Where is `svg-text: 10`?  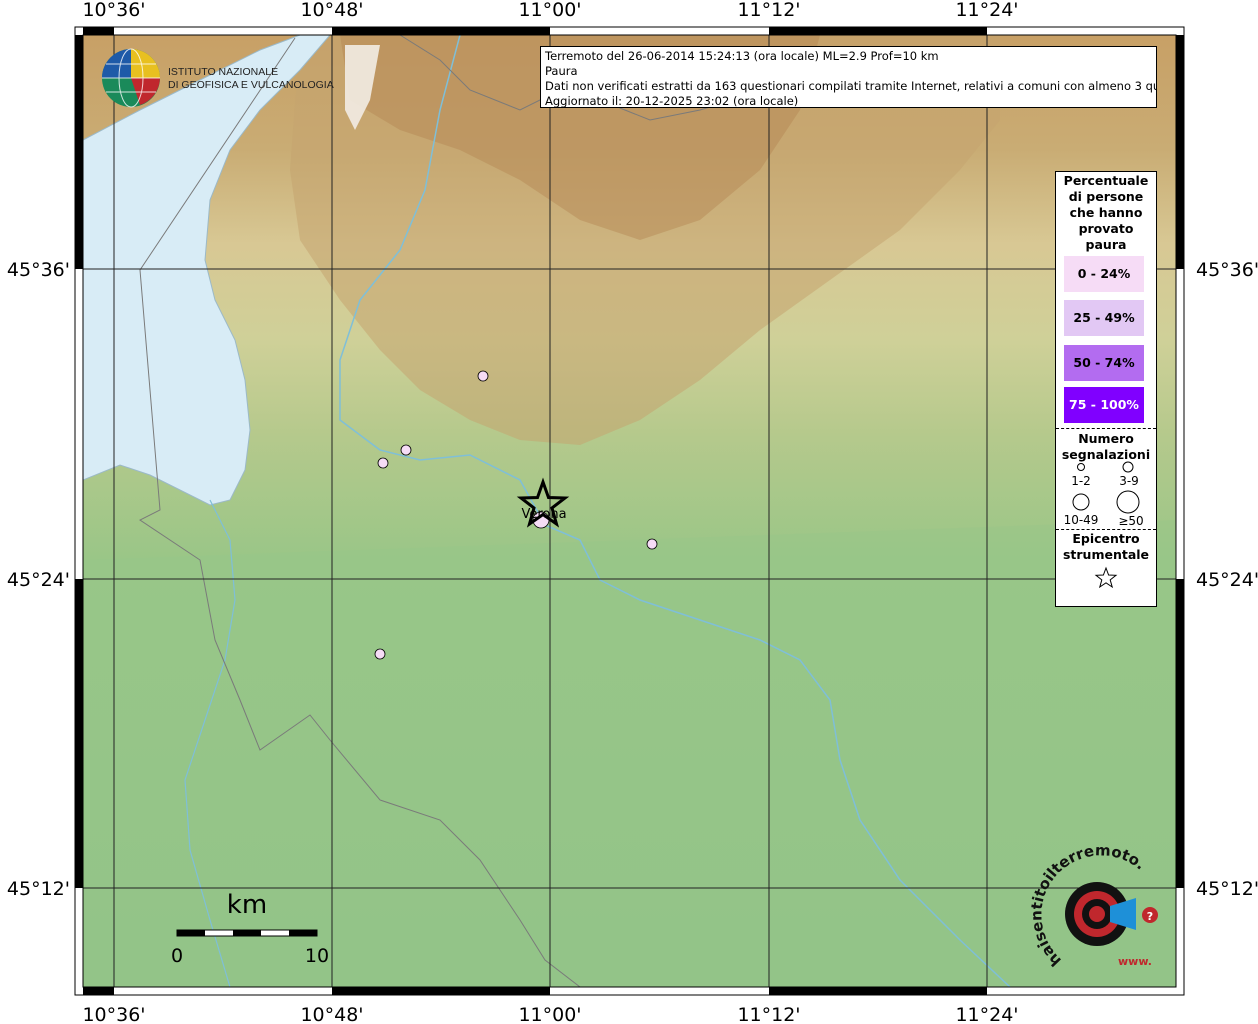 svg-text: 10 is located at coordinates (317, 956).